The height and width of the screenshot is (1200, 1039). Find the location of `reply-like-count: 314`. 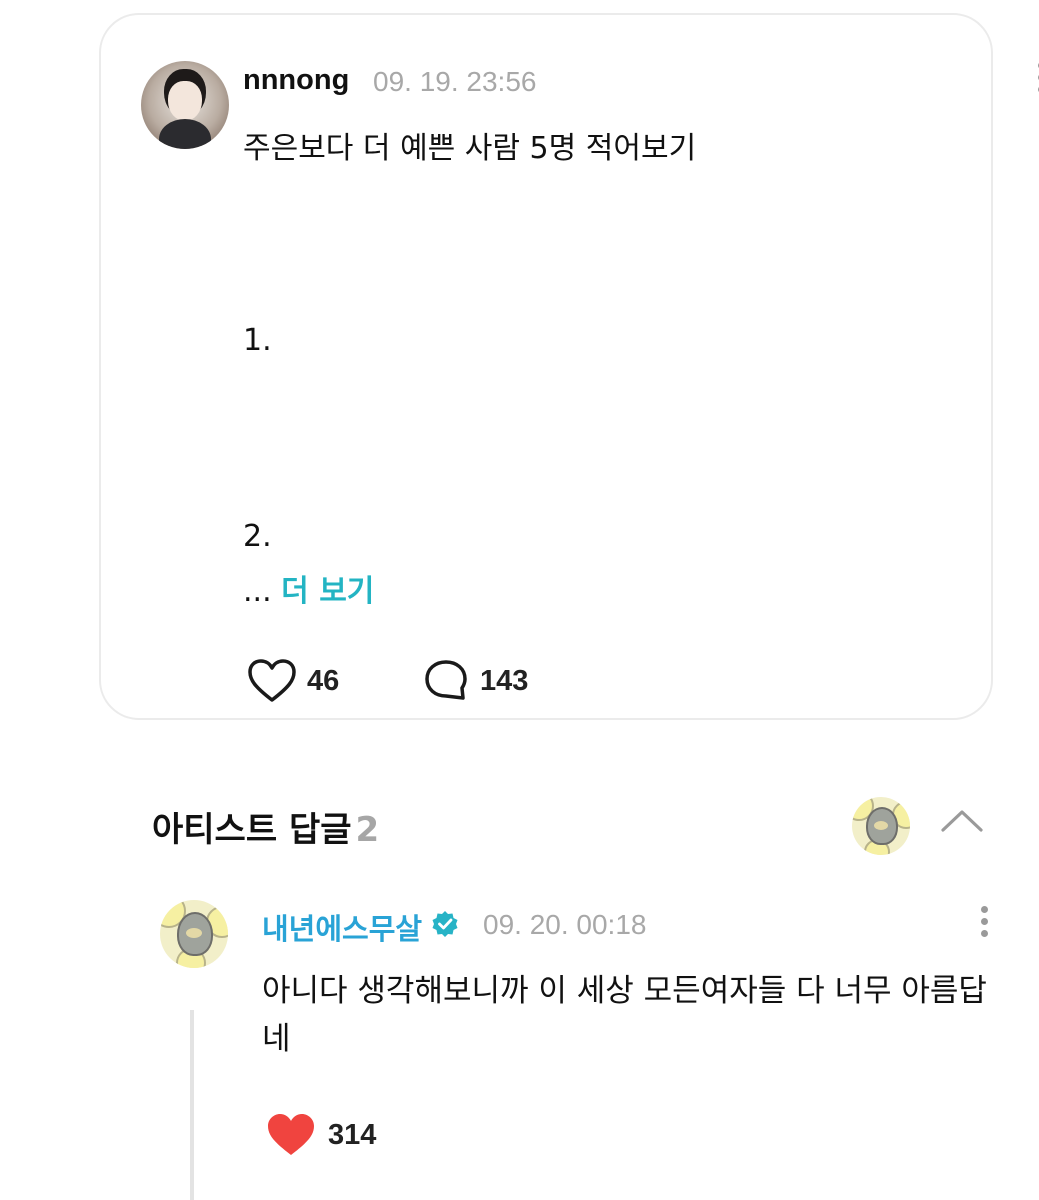

reply-like-count: 314 is located at coordinates (352, 1134).